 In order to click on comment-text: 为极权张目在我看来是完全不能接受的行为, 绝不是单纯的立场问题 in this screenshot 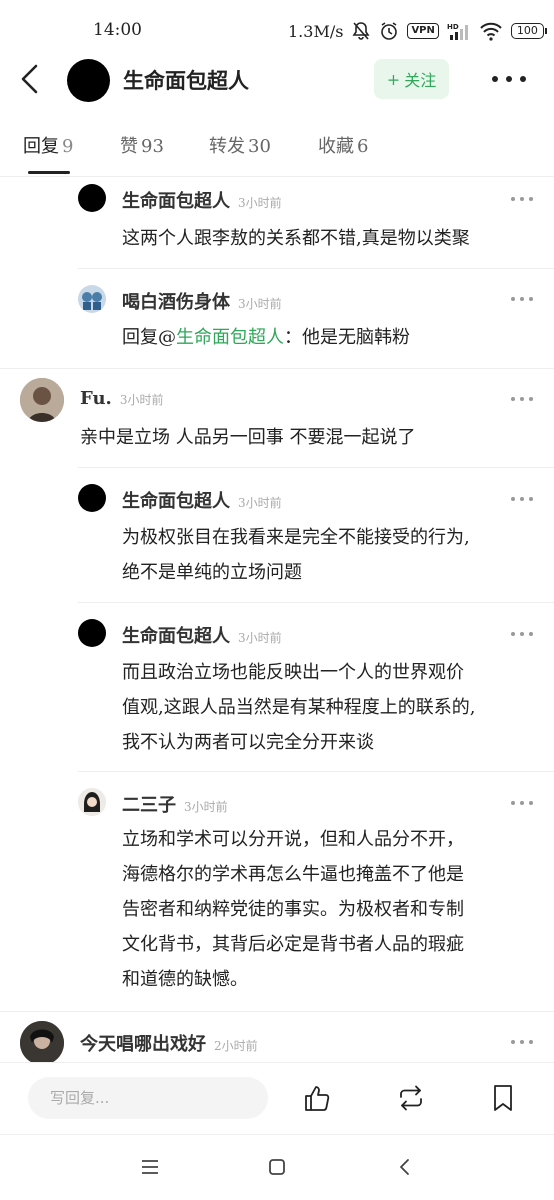, I will do `click(296, 555)`.